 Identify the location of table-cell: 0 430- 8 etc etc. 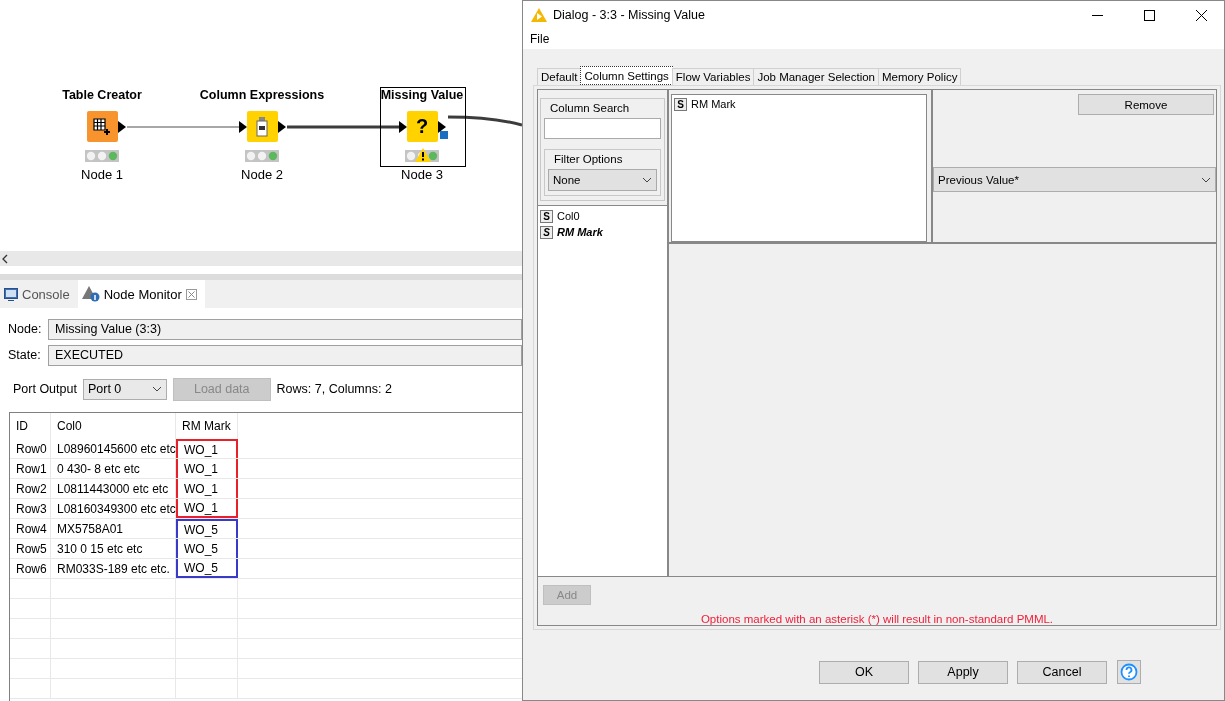
(113, 468).